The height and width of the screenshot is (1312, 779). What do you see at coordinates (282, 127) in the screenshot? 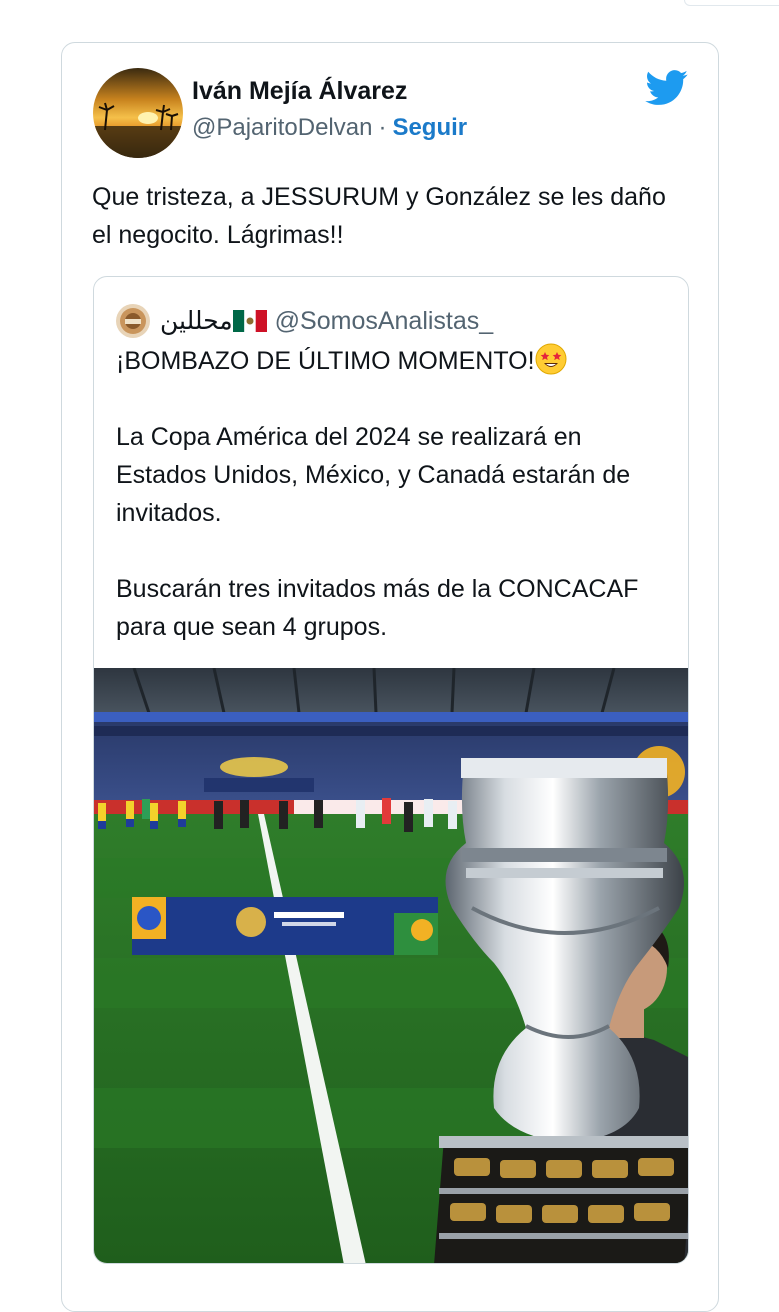
I see `author-handle: @PajaritoDelvan` at bounding box center [282, 127].